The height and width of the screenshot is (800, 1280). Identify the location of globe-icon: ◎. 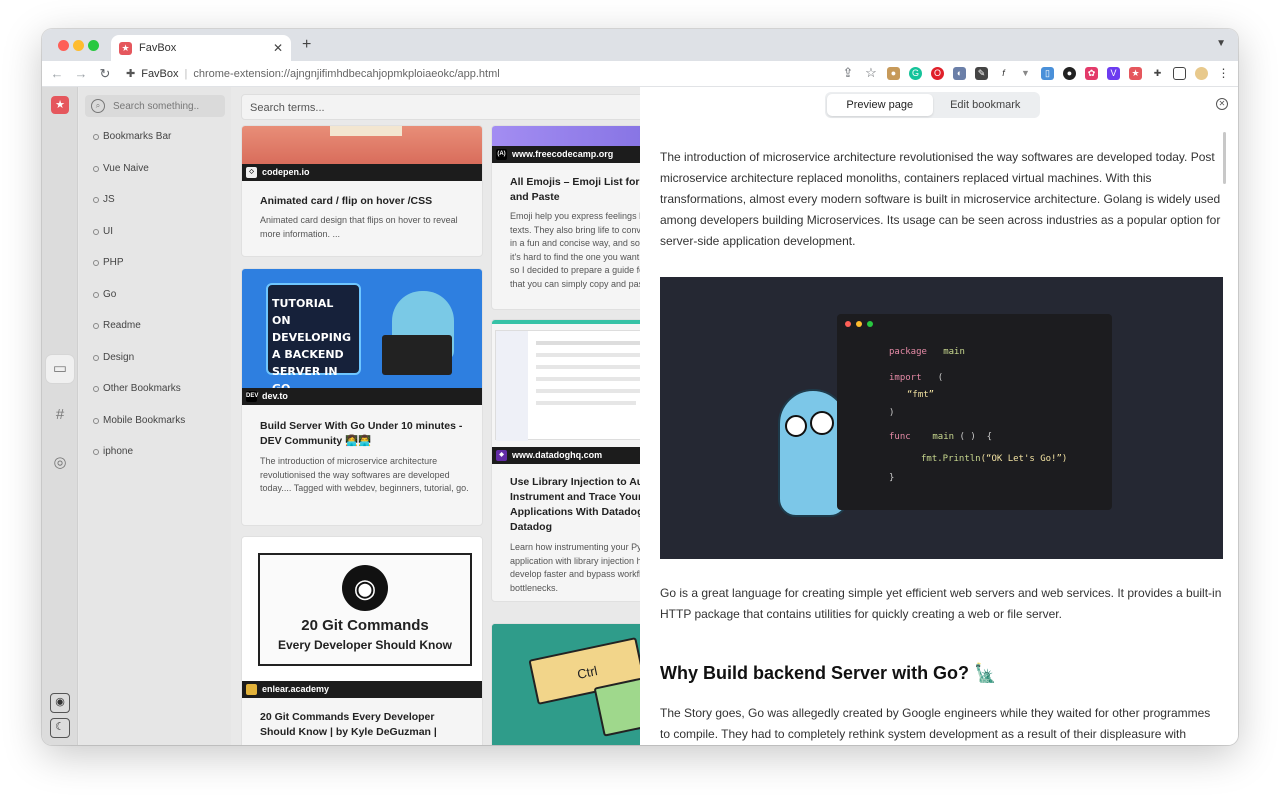
(60, 463).